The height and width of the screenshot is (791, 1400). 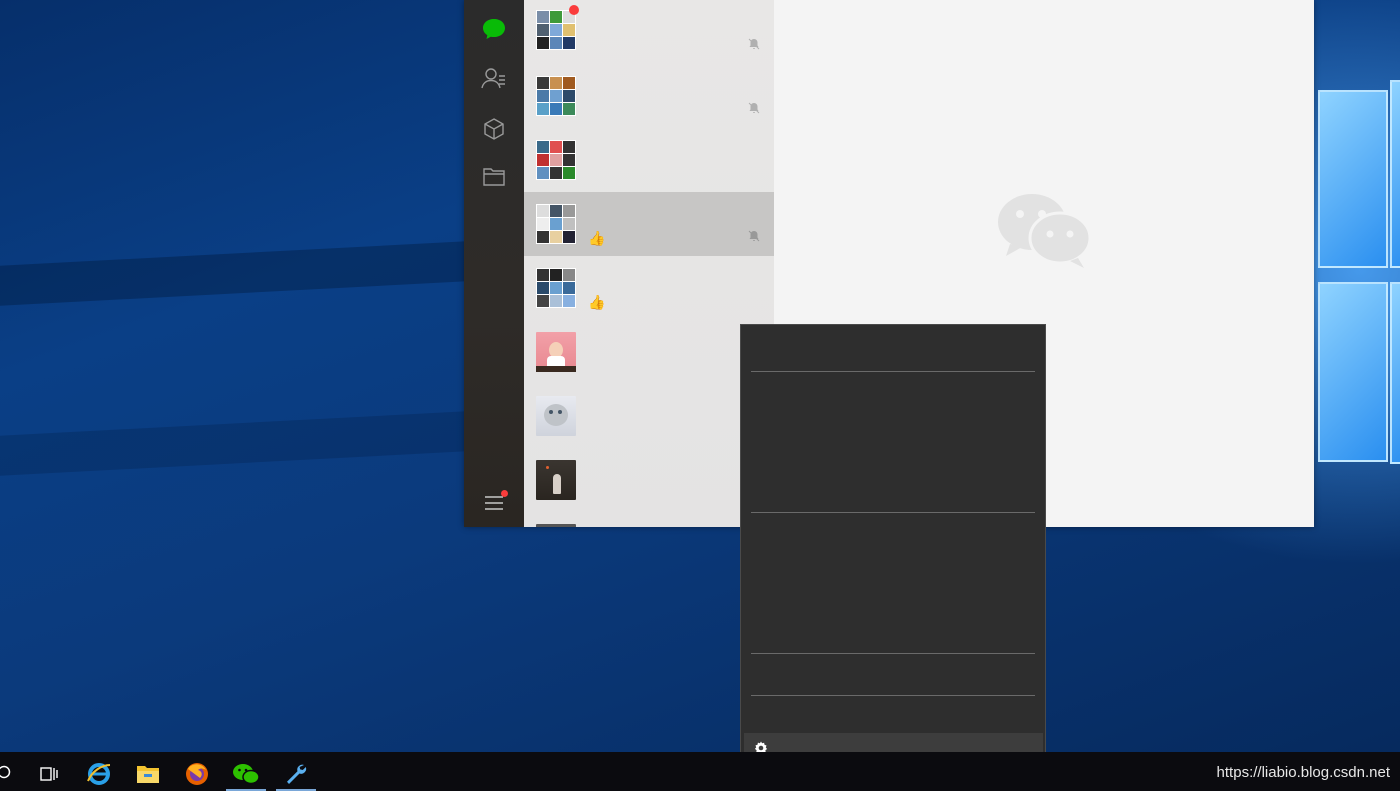 What do you see at coordinates (148, 773) in the screenshot?
I see `file-explorer-icon` at bounding box center [148, 773].